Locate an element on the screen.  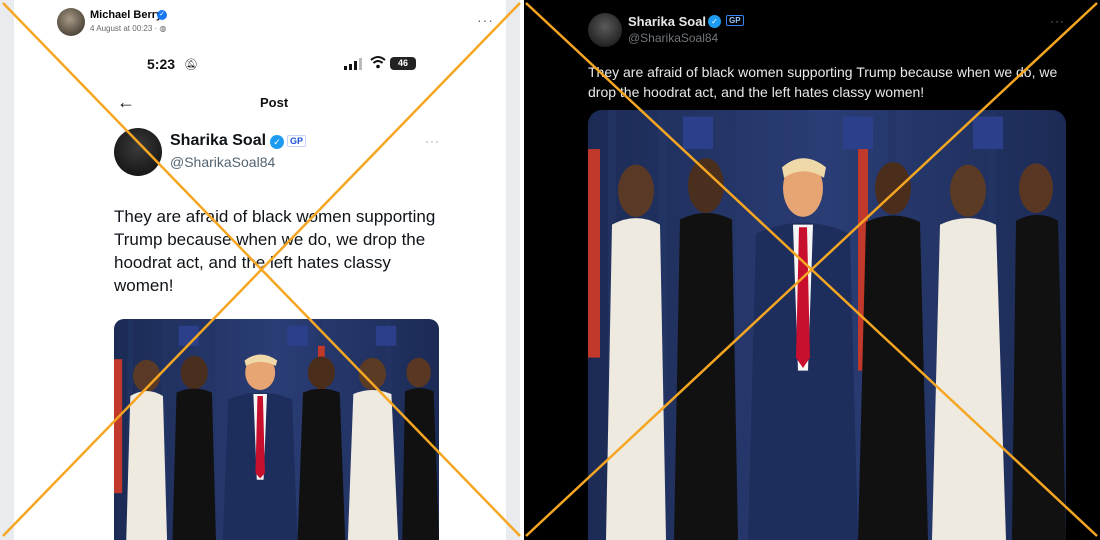
group-photo-image is located at coordinates (276, 429).